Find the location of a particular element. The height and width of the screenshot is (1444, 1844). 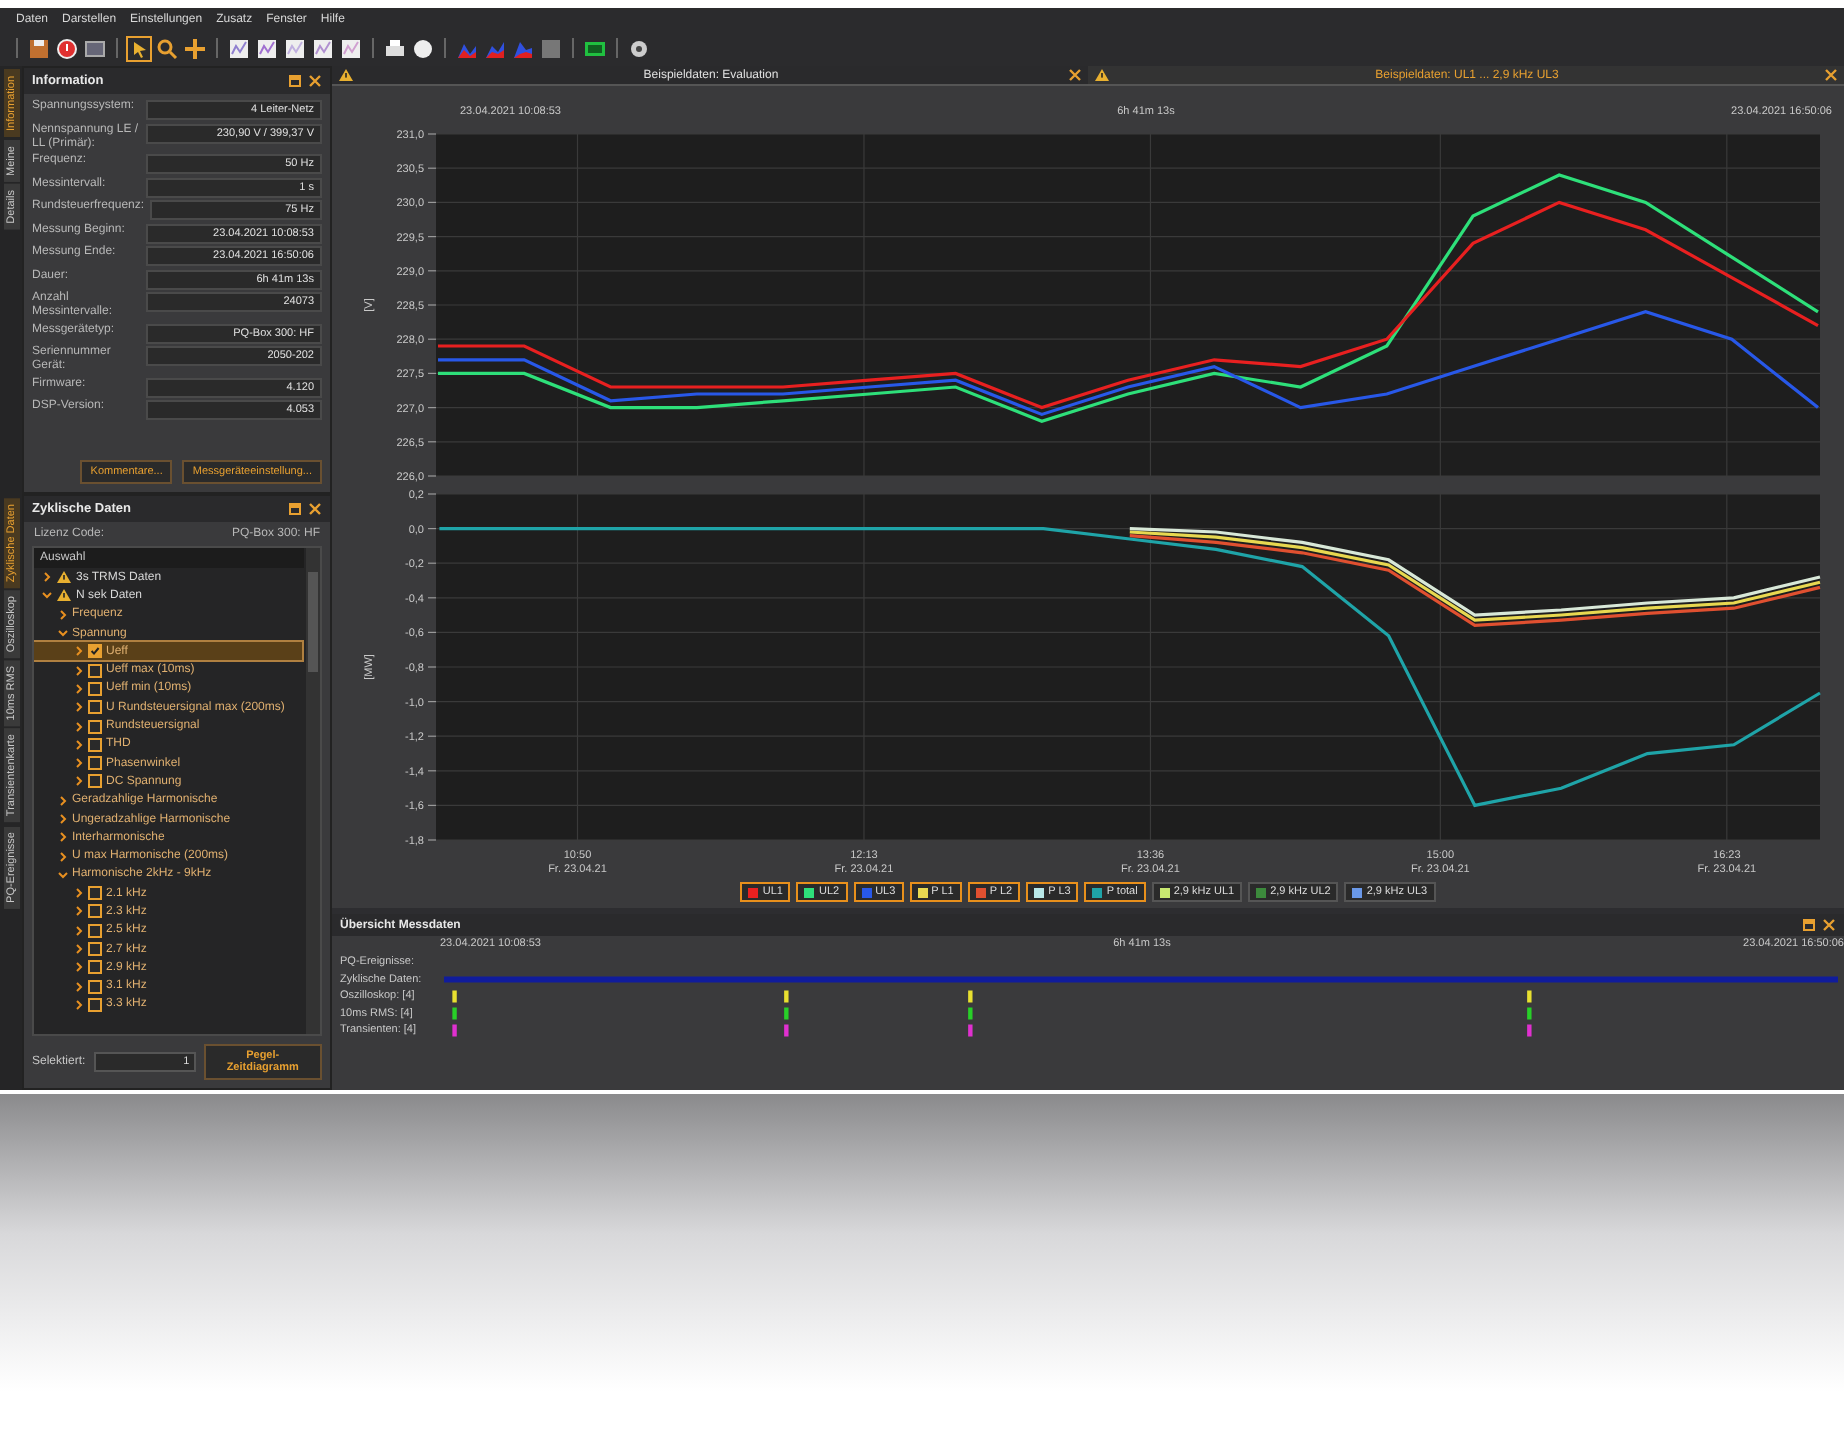

save-icon is located at coordinates (39, 48).